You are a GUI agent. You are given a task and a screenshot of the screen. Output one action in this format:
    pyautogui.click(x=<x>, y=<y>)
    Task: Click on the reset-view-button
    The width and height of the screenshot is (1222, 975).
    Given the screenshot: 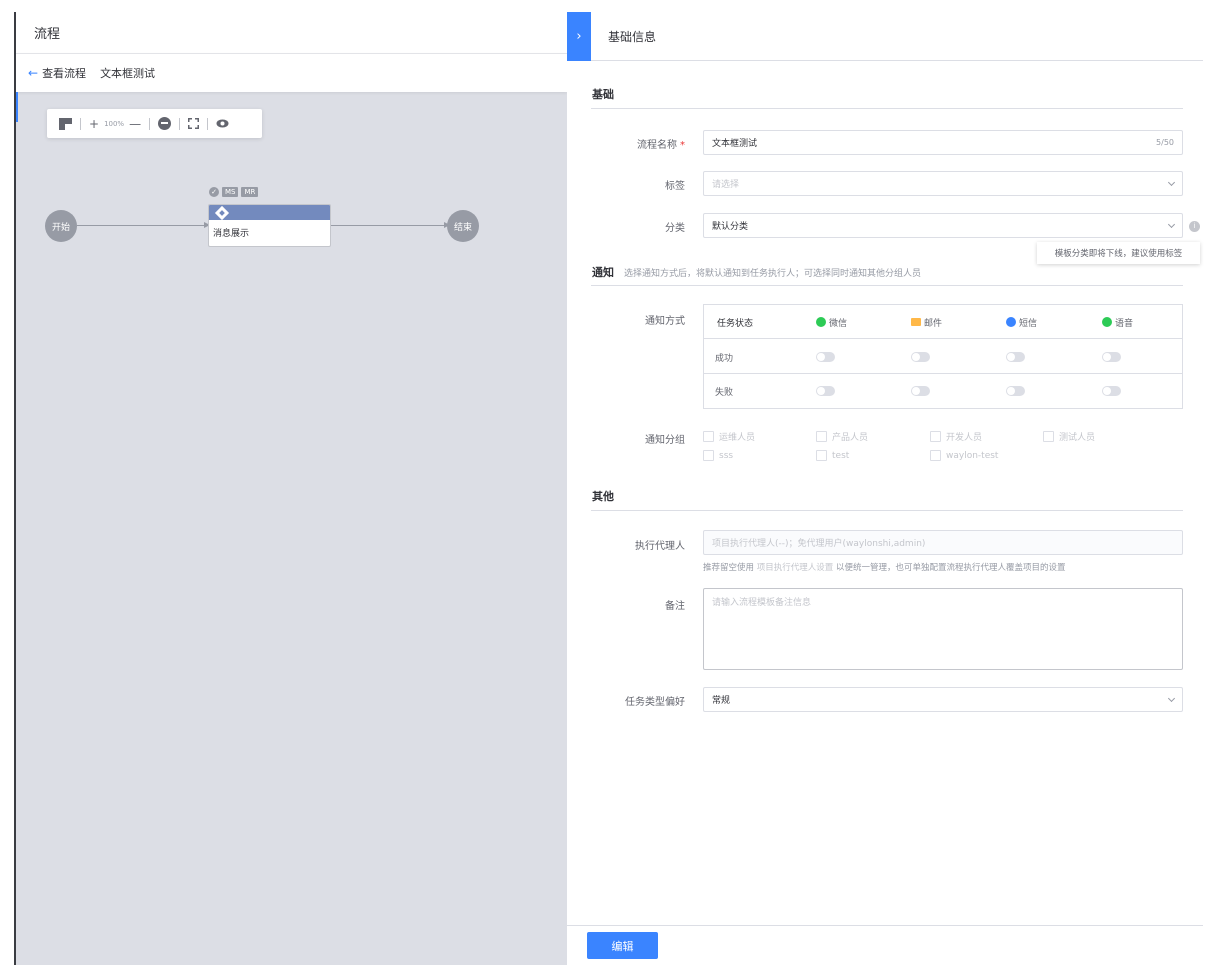 What is the action you would take?
    pyautogui.click(x=165, y=124)
    